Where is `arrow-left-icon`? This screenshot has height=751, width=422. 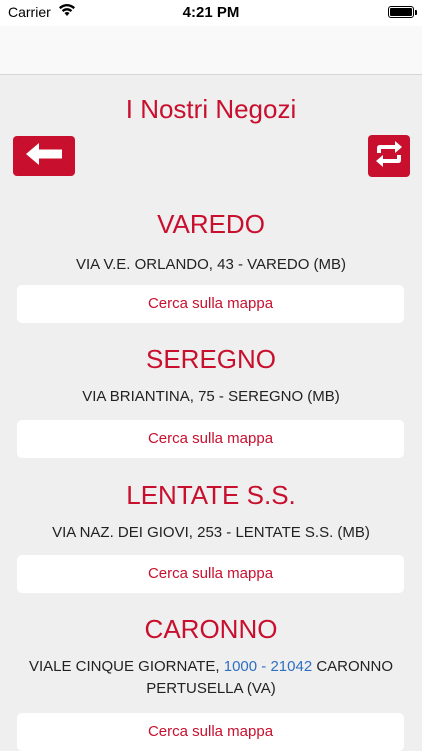
arrow-left-icon is located at coordinates (44, 156).